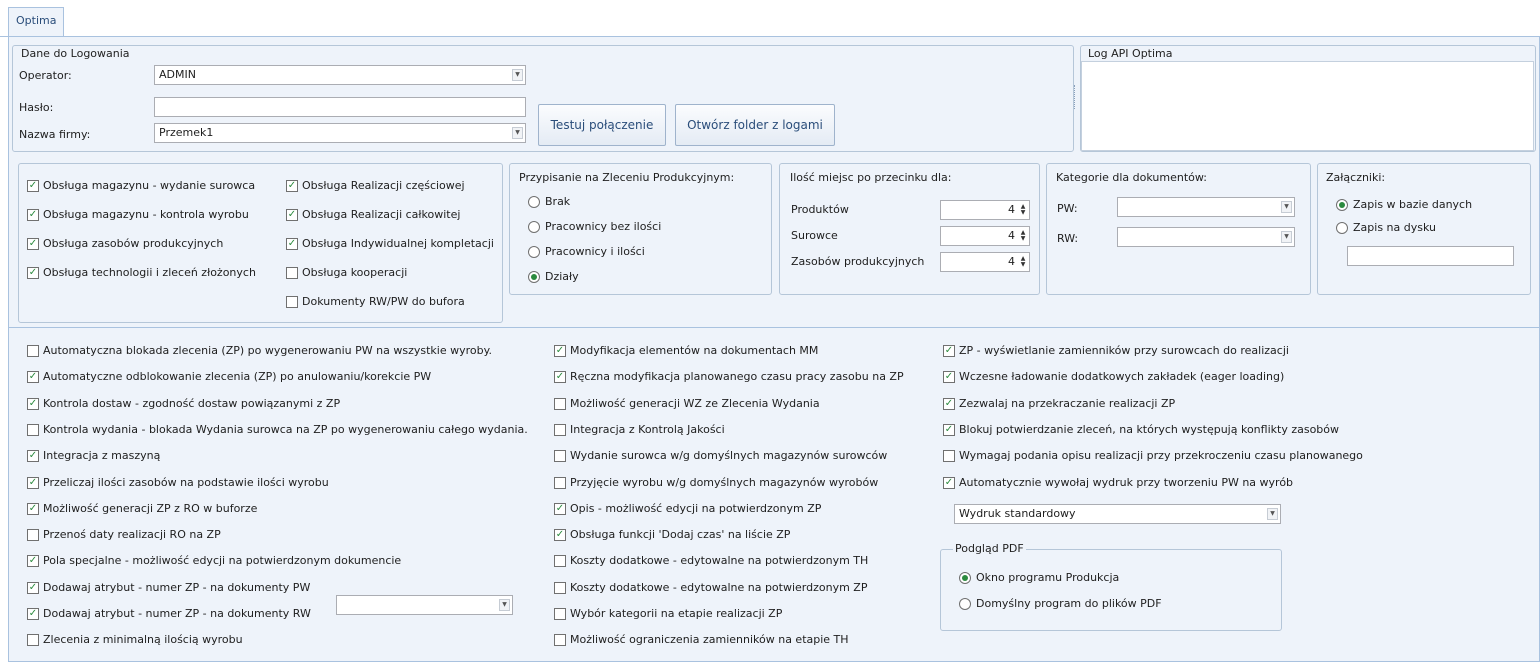  Describe the element at coordinates (627, 177) in the screenshot. I see `assignment-title: Przypisanie na Zleceniu Produkcyjnym:` at that location.